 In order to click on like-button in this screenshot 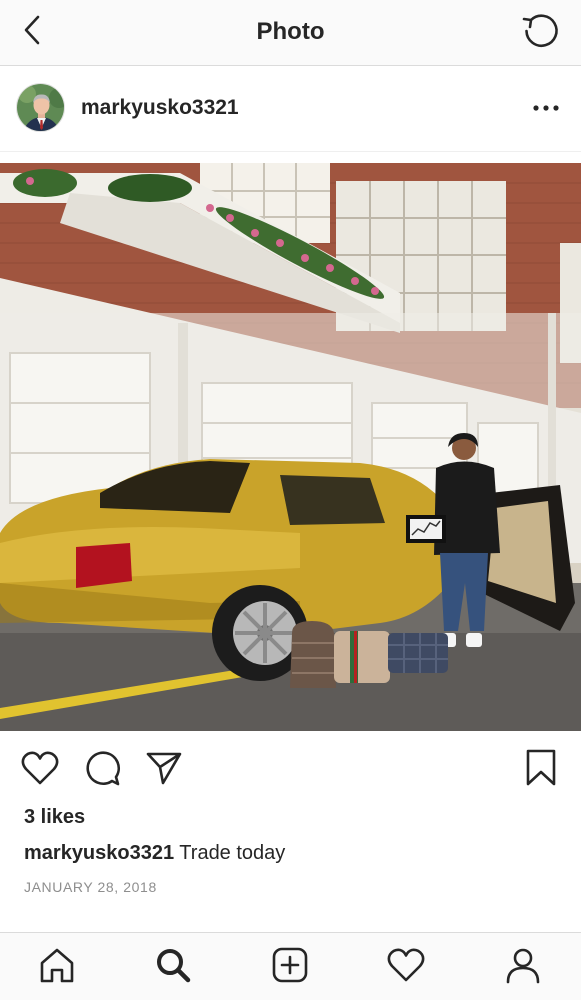, I will do `click(40, 768)`.